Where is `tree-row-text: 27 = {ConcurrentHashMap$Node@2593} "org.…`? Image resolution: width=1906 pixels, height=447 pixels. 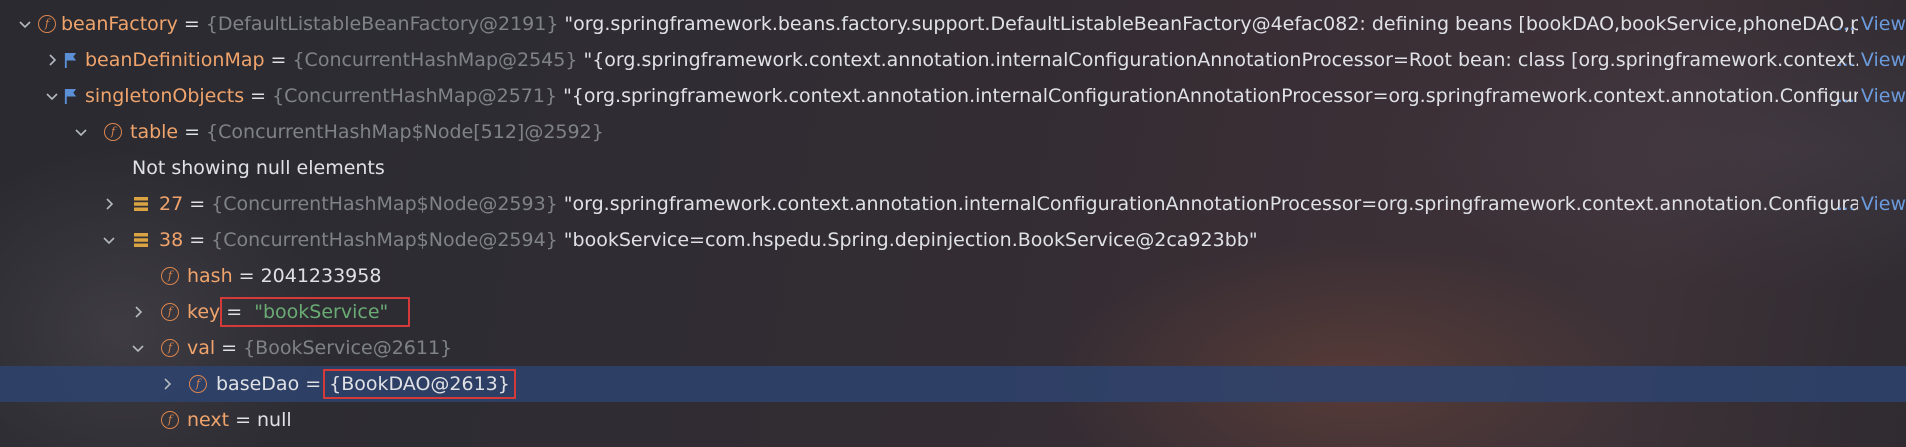 tree-row-text: 27 = {ConcurrentHashMap$Node@2593} "org.… is located at coordinates (1008, 204).